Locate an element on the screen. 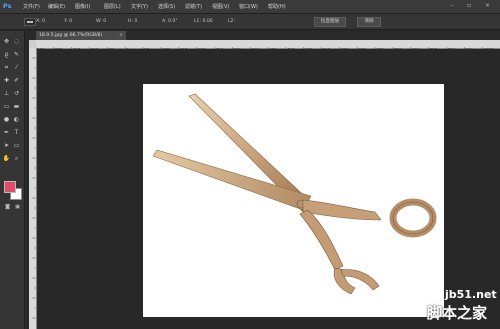  watermark-site: jb51.net is located at coordinates (471, 294).